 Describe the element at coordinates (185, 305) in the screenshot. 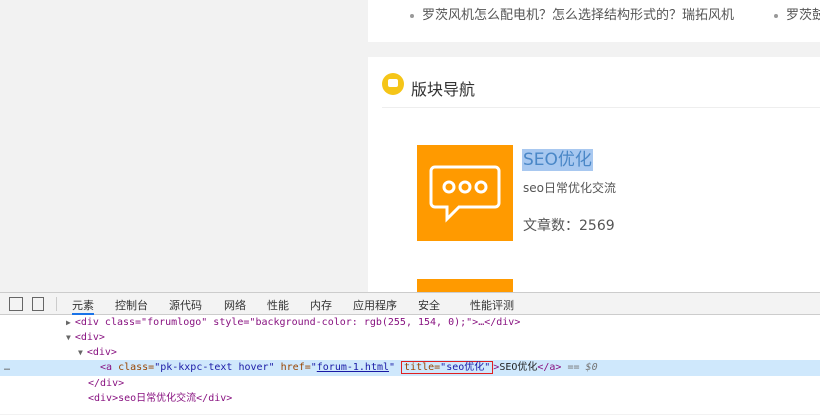

I see `tab-sources: 源代码` at that location.